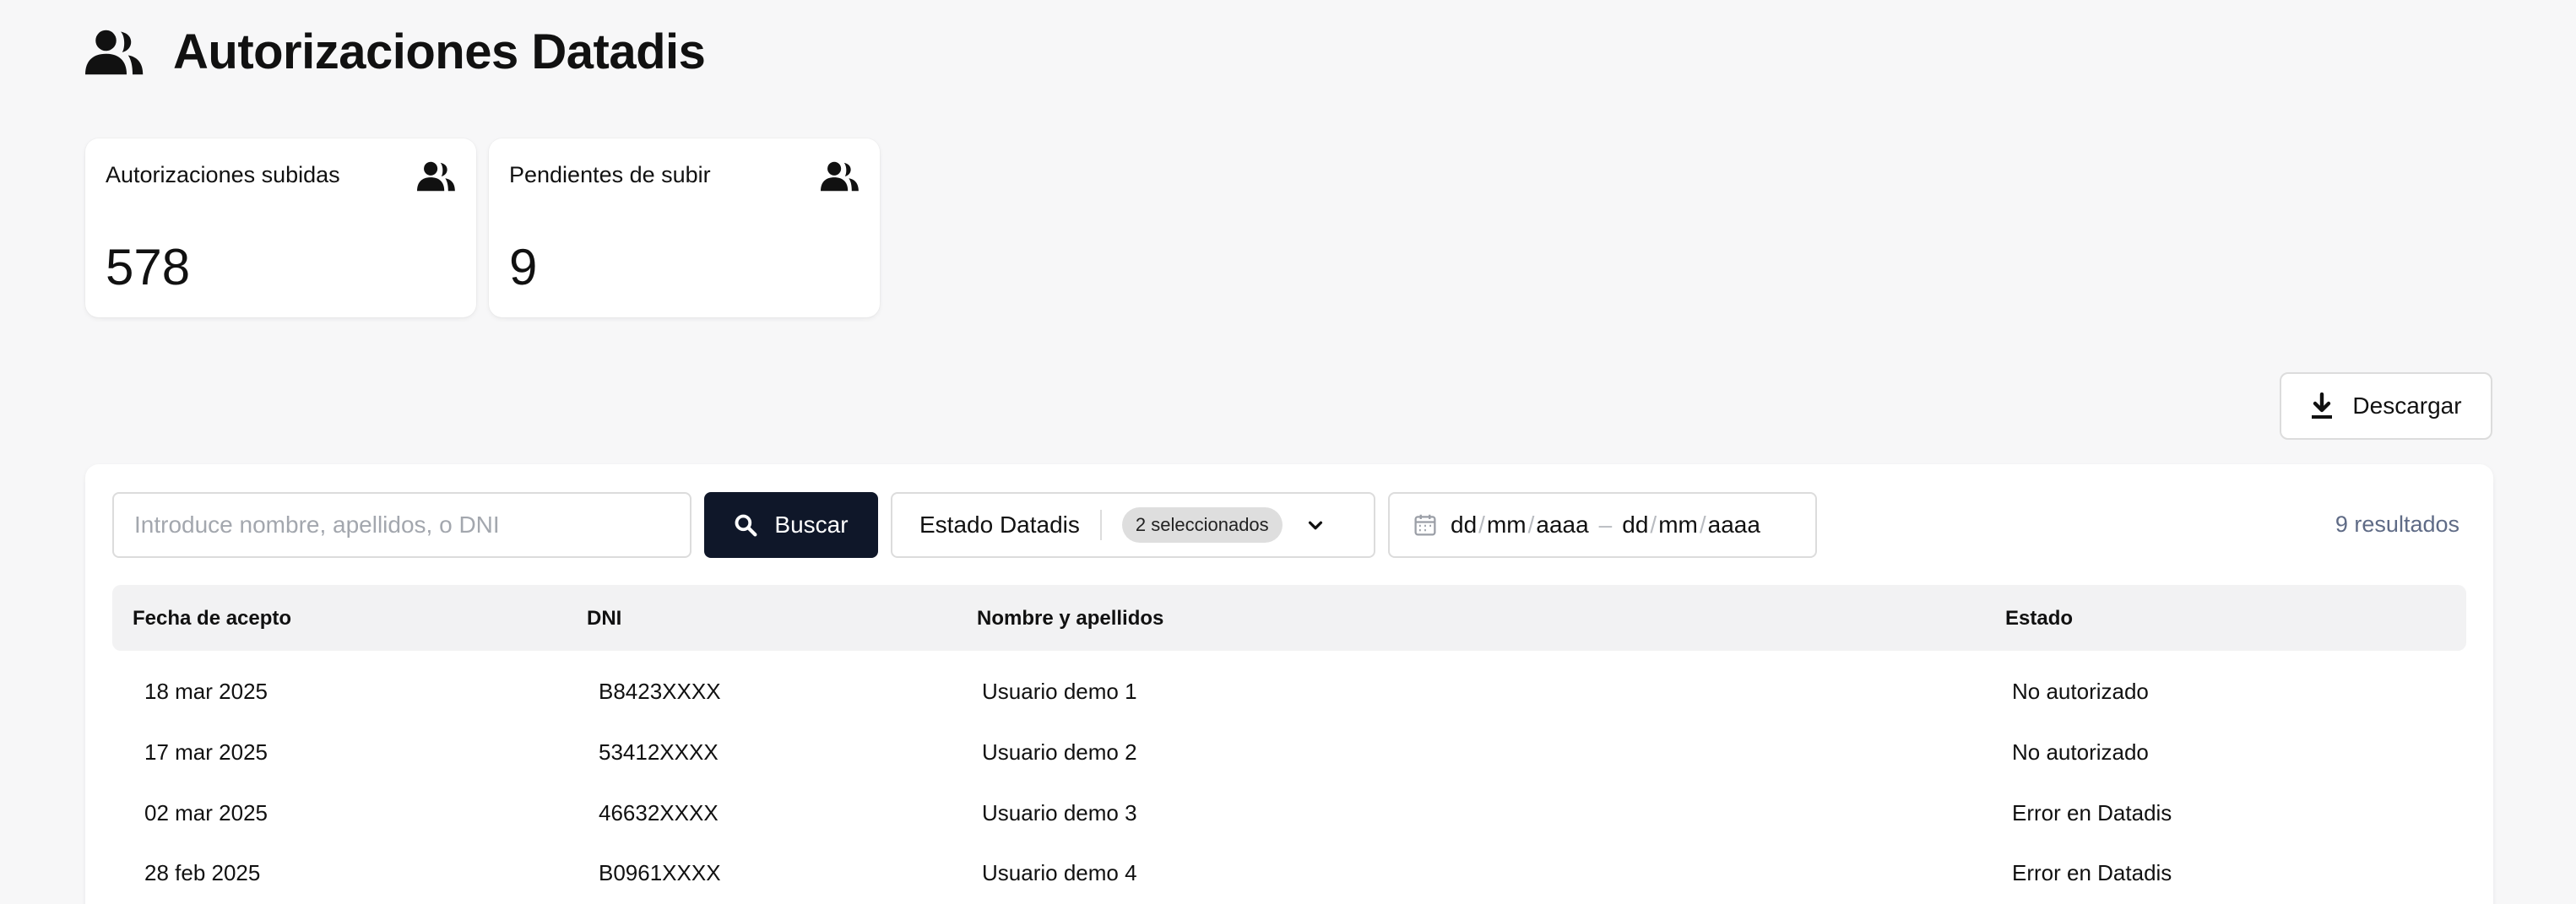 The width and height of the screenshot is (2576, 904). Describe the element at coordinates (659, 752) in the screenshot. I see `cell-dni: 53412XXXX` at that location.